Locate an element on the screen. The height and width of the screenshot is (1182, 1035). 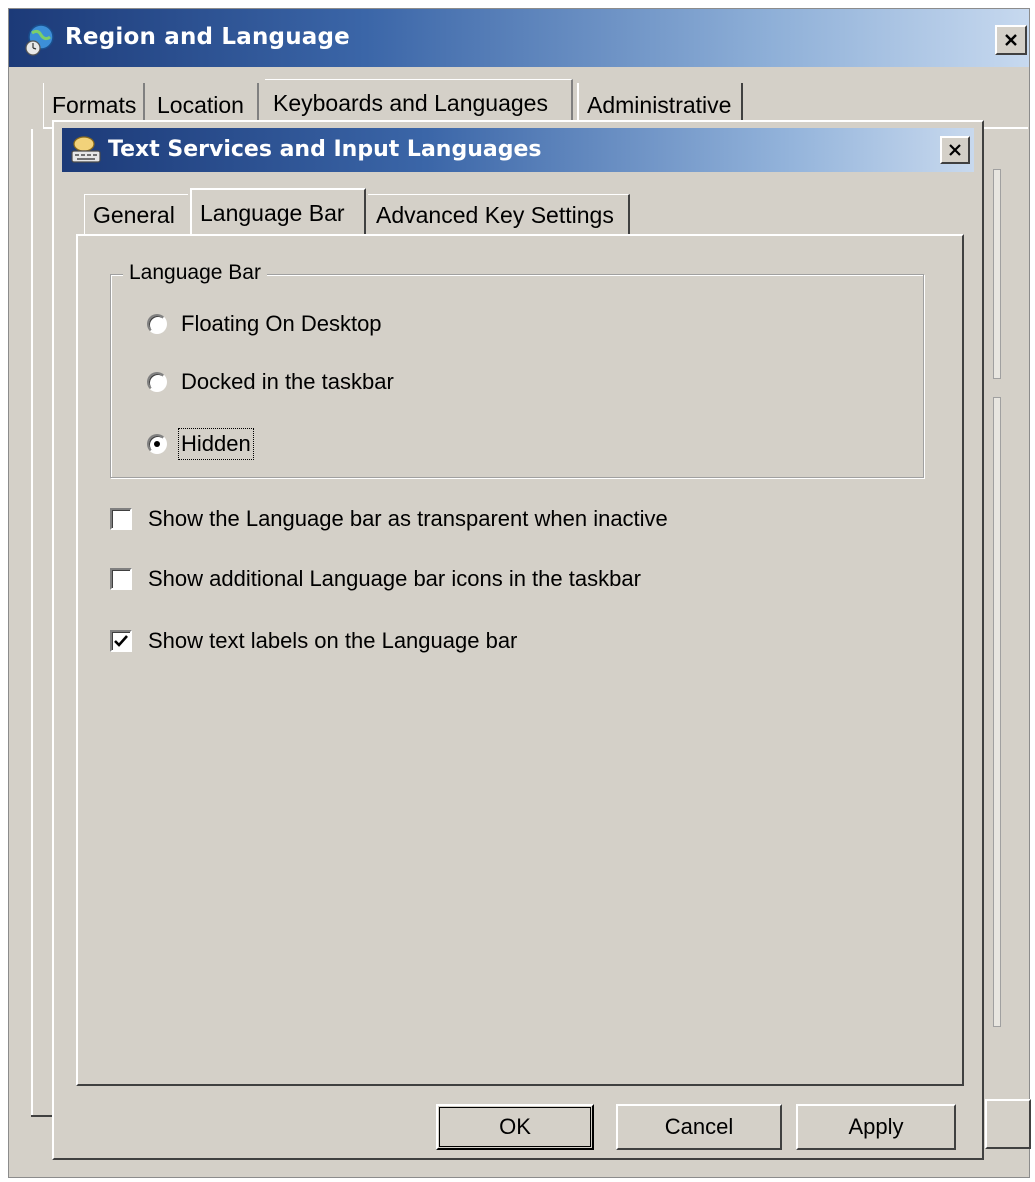
radio-hidden: Hidden is located at coordinates (200, 444).